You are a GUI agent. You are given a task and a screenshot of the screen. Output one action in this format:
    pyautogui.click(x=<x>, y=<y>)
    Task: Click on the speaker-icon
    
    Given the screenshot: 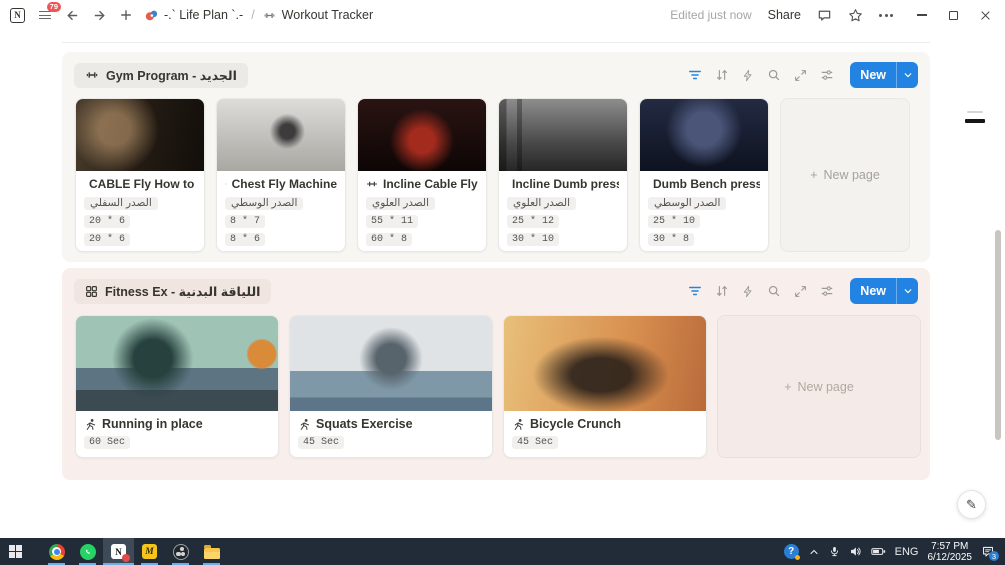 What is the action you would take?
    pyautogui.click(x=855, y=551)
    